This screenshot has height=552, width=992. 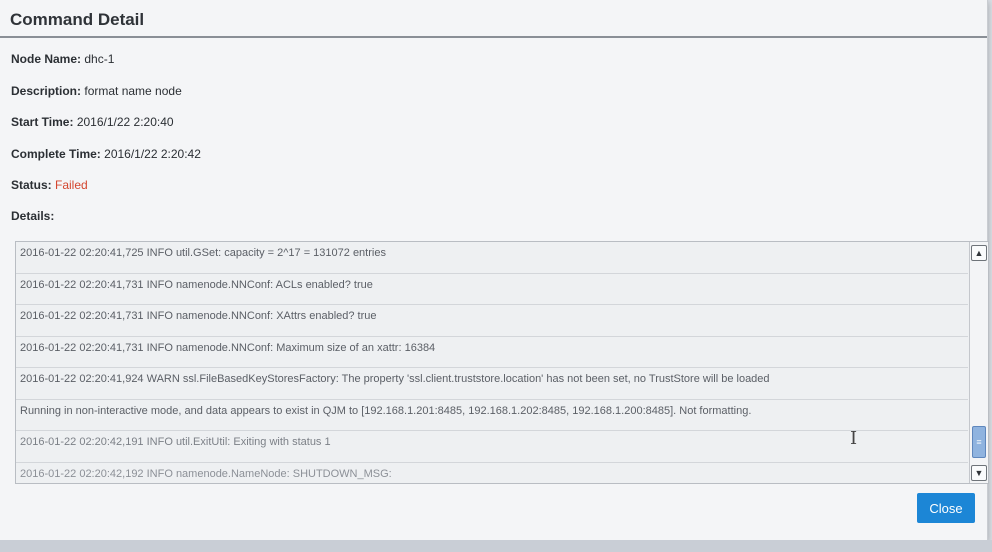 What do you see at coordinates (946, 508) in the screenshot?
I see `close-button: Close` at bounding box center [946, 508].